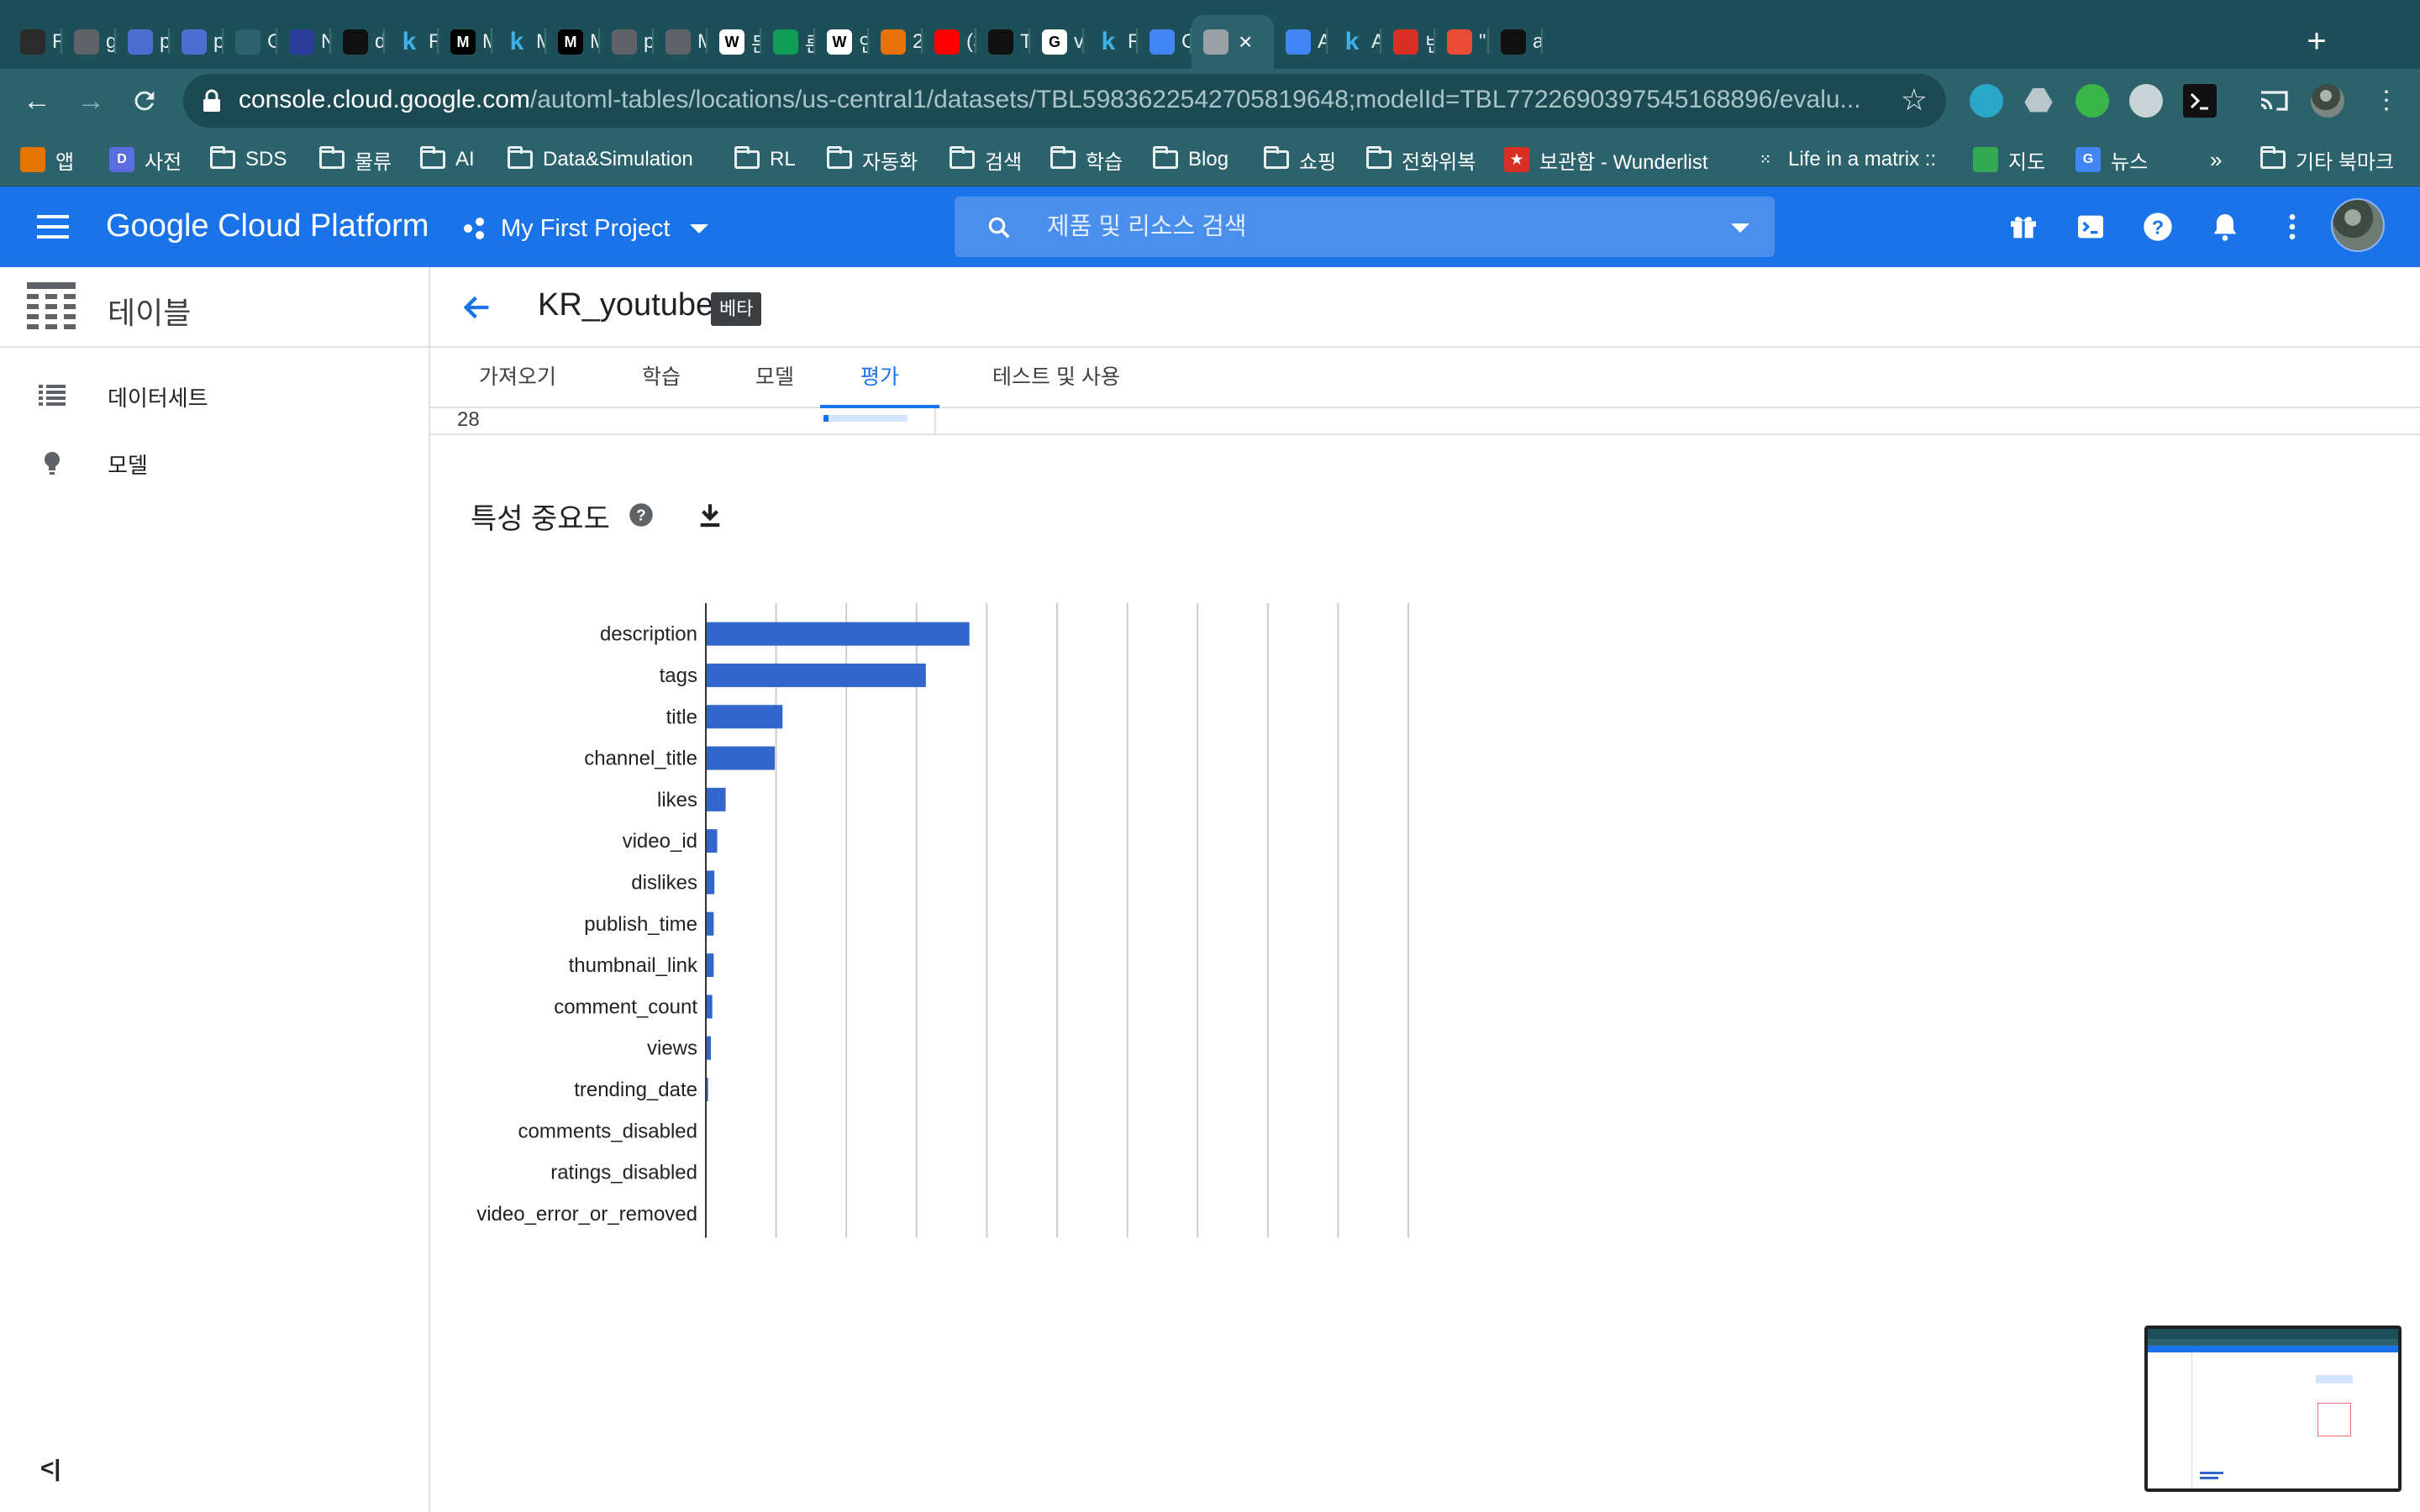 This screenshot has width=2420, height=1512. What do you see at coordinates (52, 395) in the screenshot?
I see `list-icon` at bounding box center [52, 395].